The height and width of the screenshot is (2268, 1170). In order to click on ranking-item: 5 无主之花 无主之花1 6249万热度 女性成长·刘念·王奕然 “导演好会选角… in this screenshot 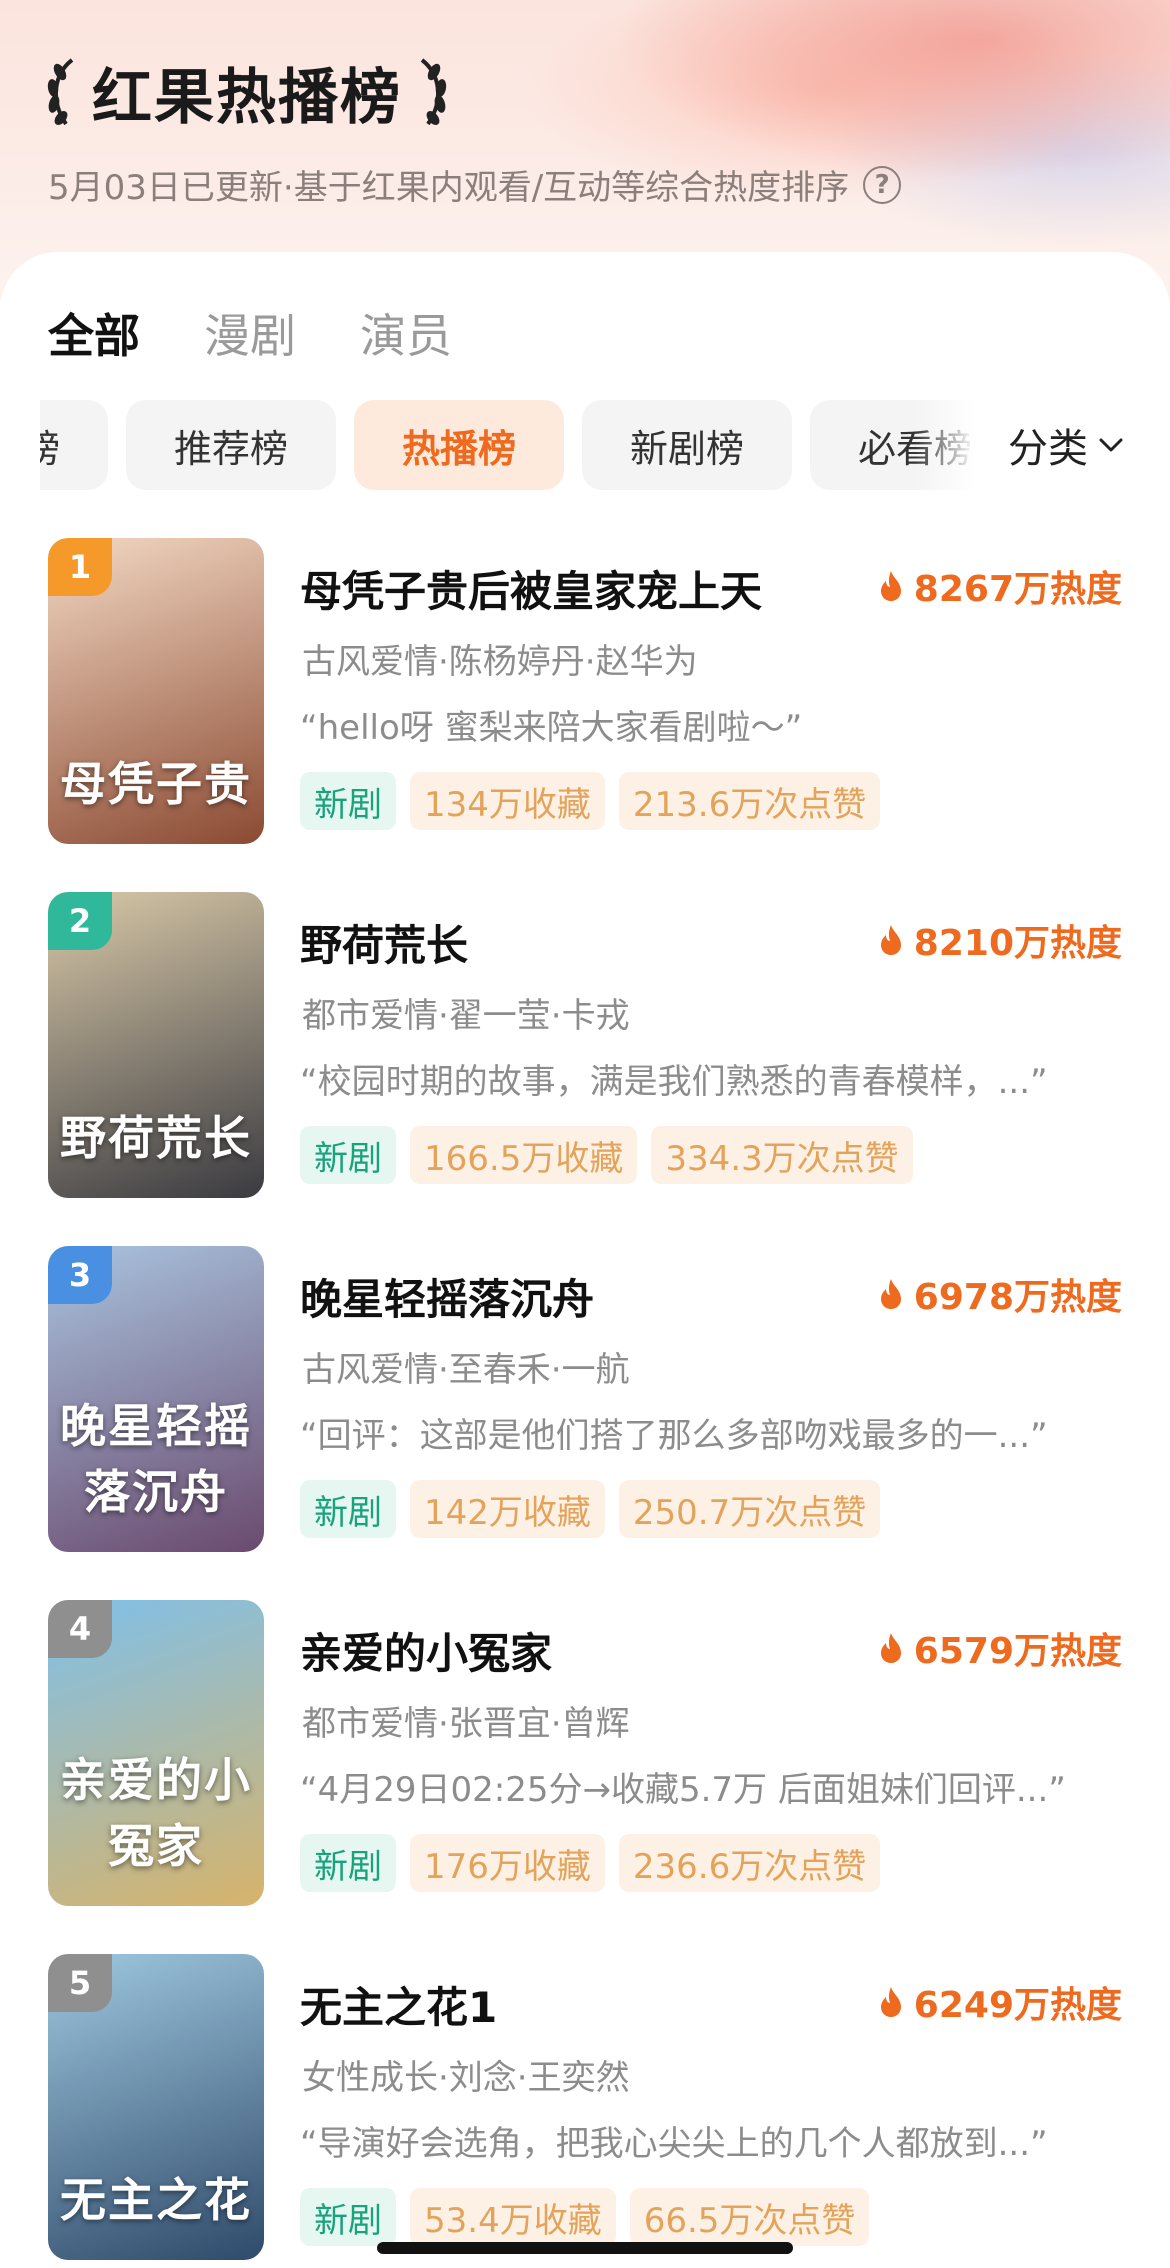, I will do `click(585, 2111)`.